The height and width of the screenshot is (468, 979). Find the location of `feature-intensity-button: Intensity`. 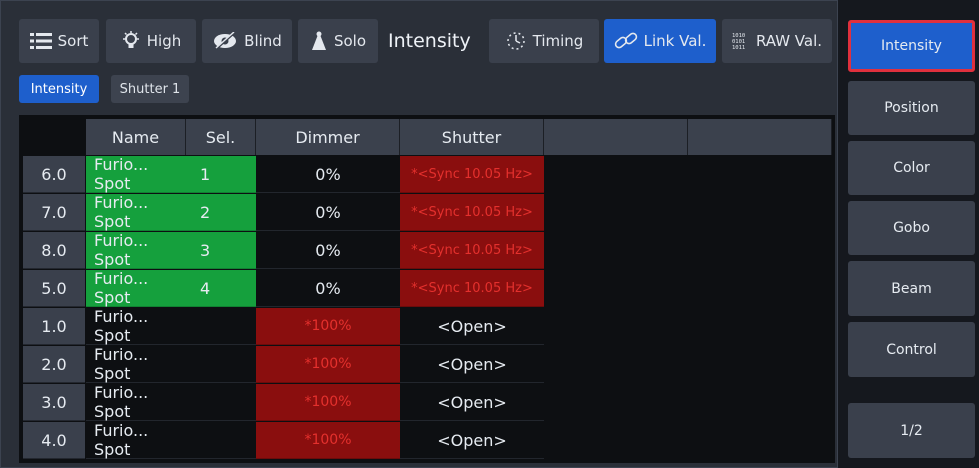

feature-intensity-button: Intensity is located at coordinates (911, 46).